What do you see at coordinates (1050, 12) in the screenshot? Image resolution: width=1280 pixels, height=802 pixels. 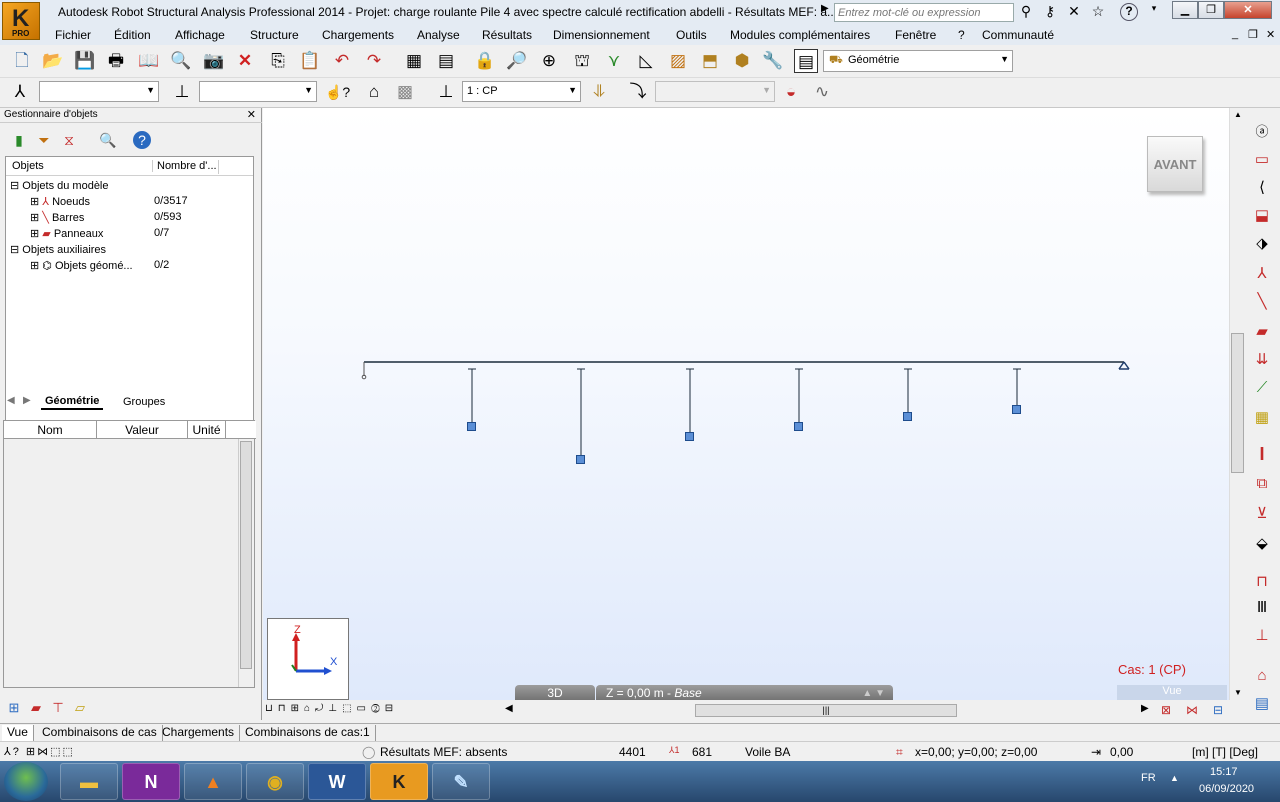 I see `key-icon: ⚷` at bounding box center [1050, 12].